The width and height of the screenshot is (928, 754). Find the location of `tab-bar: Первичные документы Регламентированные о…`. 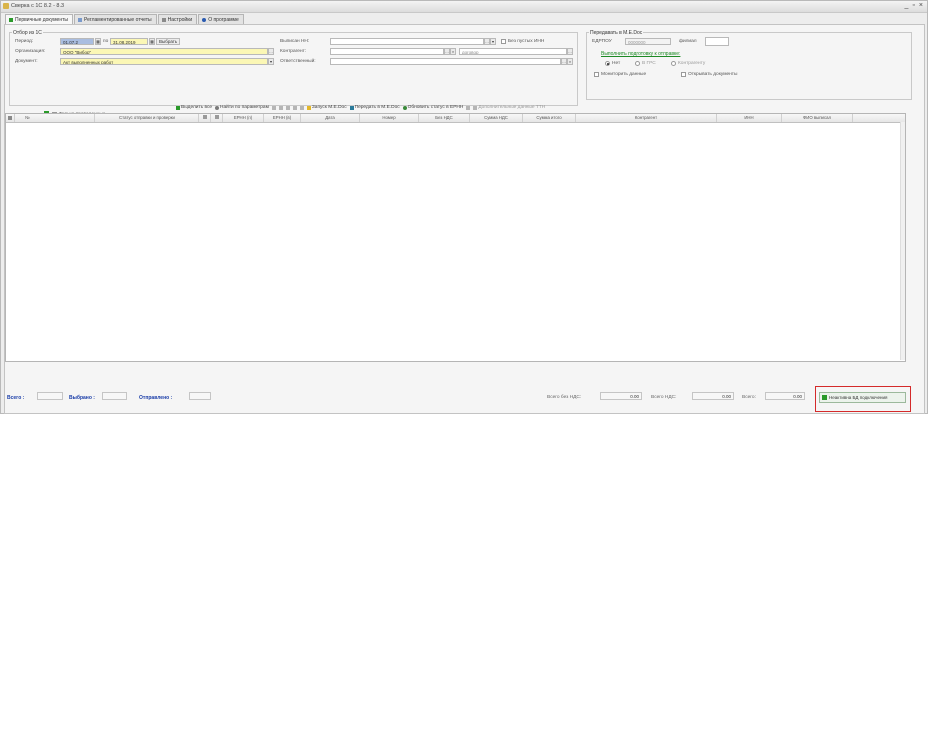

tab-bar: Первичные документы Регламентированные о… is located at coordinates (125, 19).